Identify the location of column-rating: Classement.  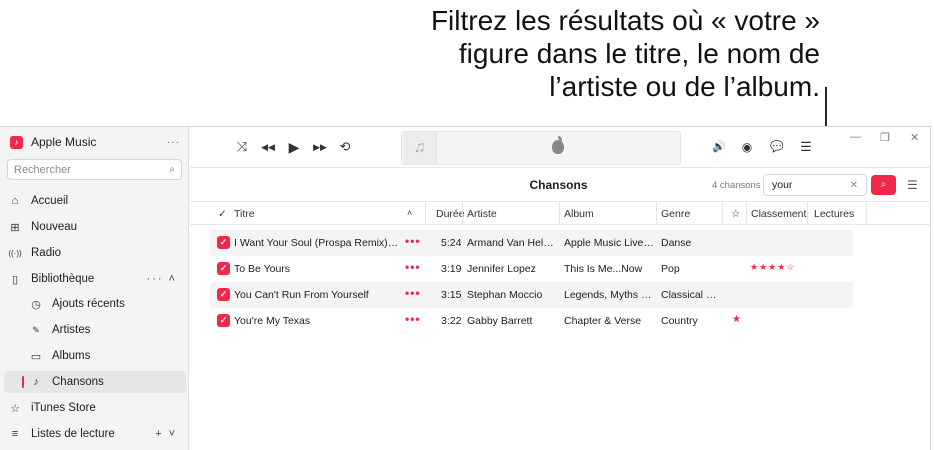
(778, 214).